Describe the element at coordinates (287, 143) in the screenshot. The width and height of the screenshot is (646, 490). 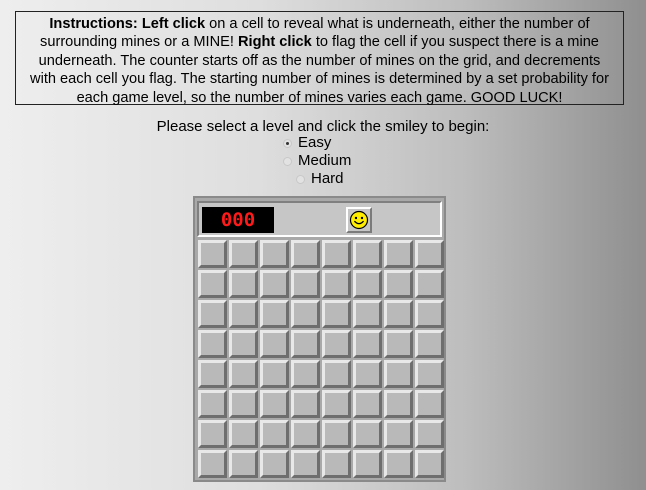
I see `easy-radio` at that location.